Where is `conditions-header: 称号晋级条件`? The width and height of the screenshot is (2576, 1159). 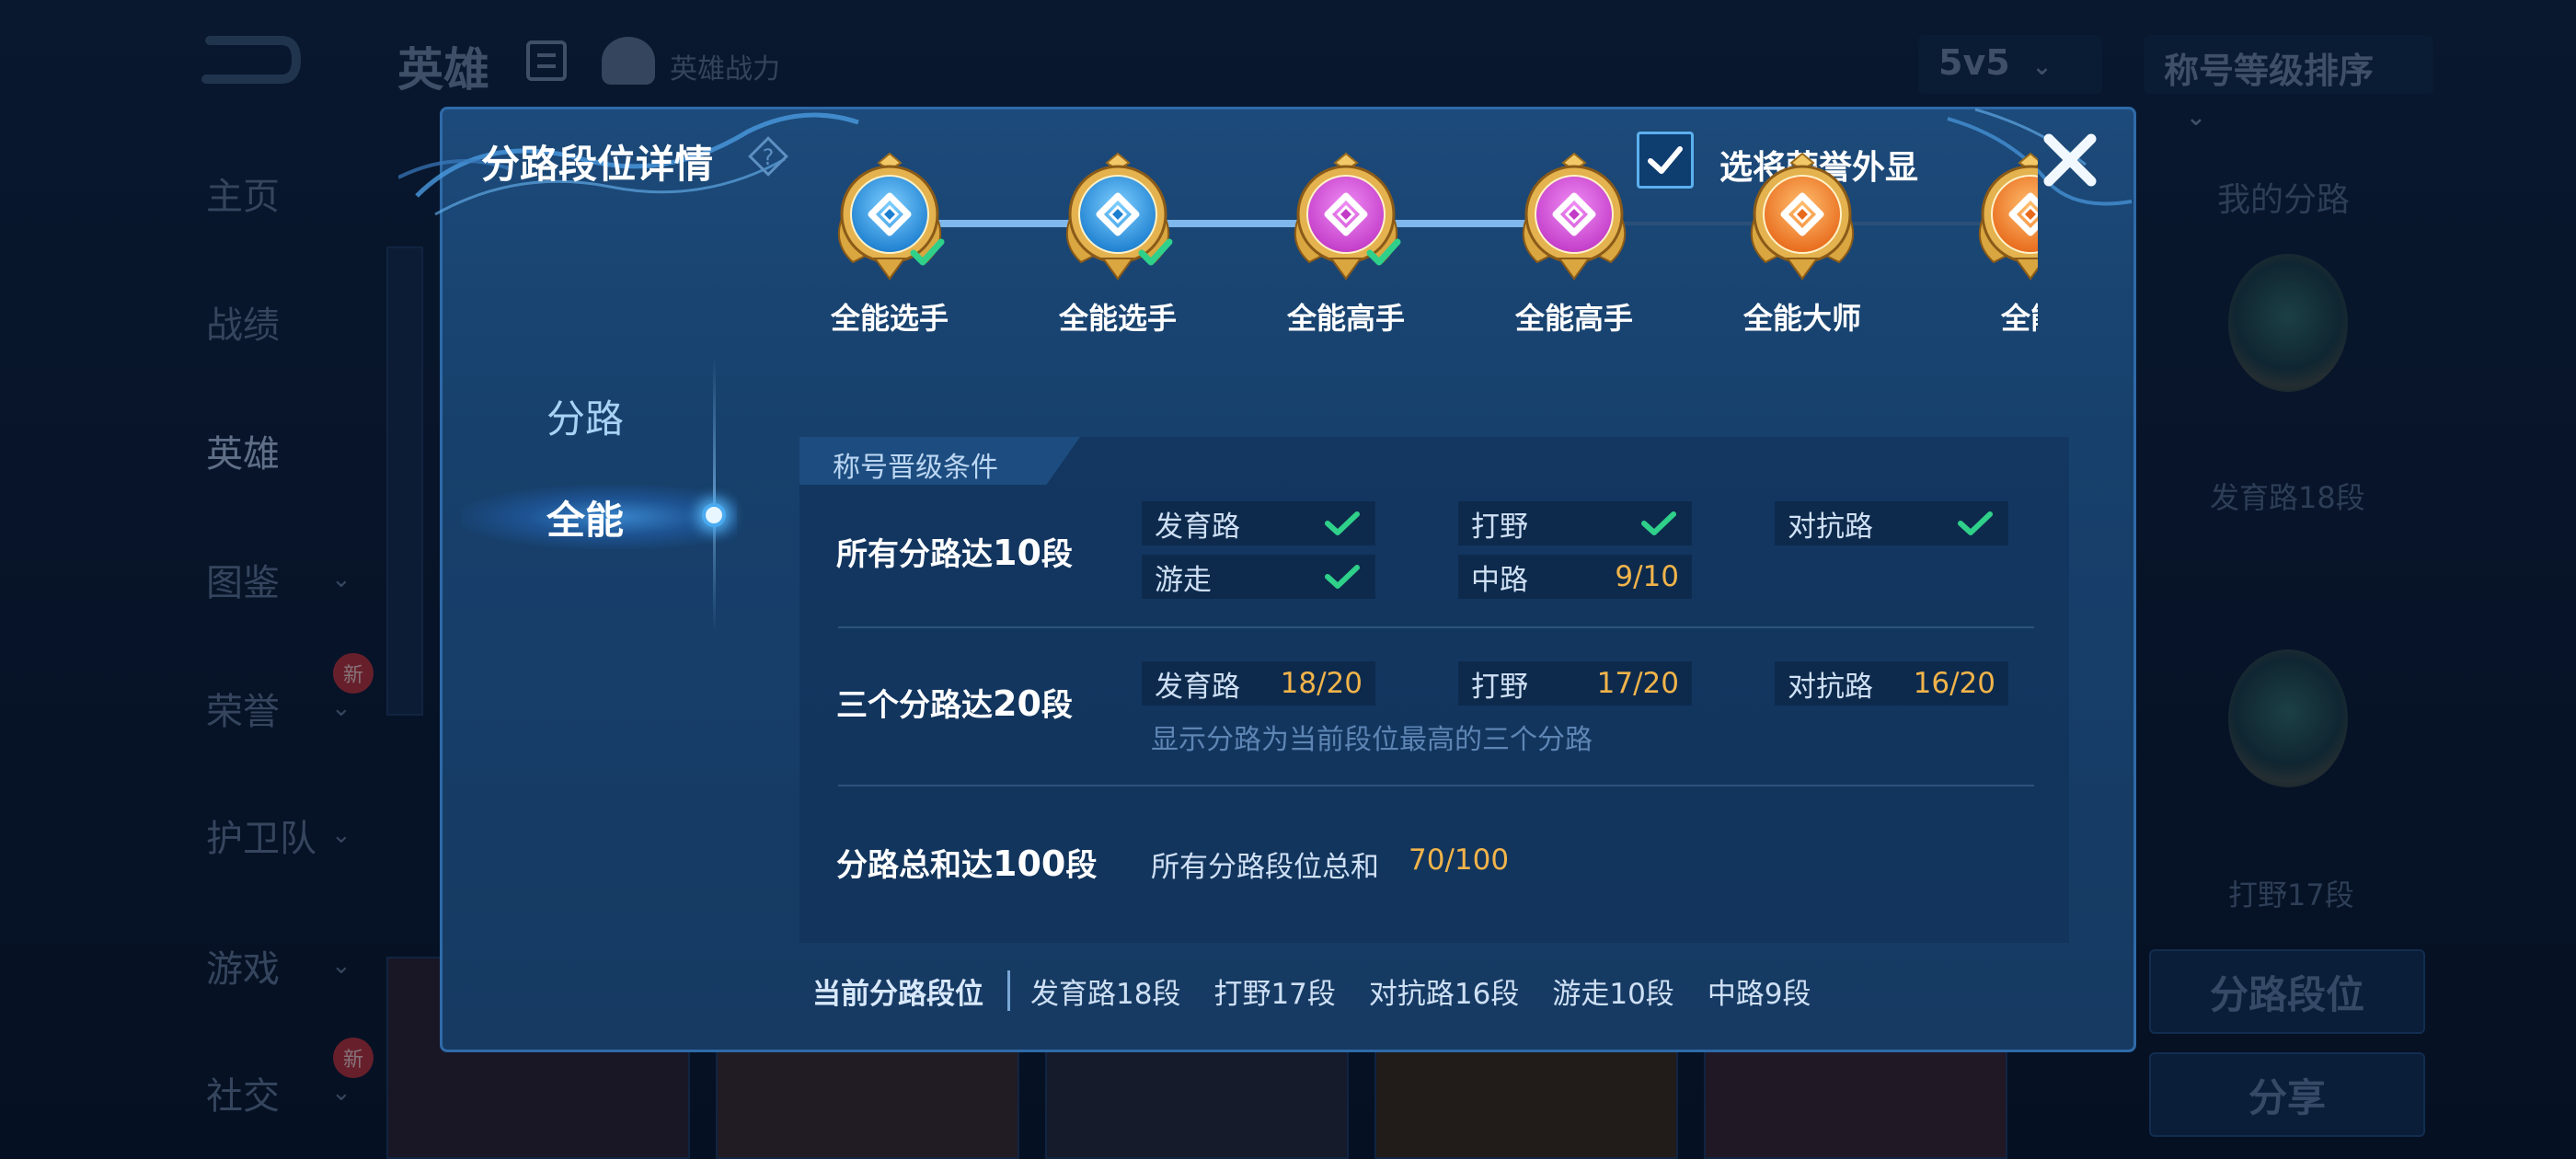
conditions-header: 称号晋级条件 is located at coordinates (939, 461).